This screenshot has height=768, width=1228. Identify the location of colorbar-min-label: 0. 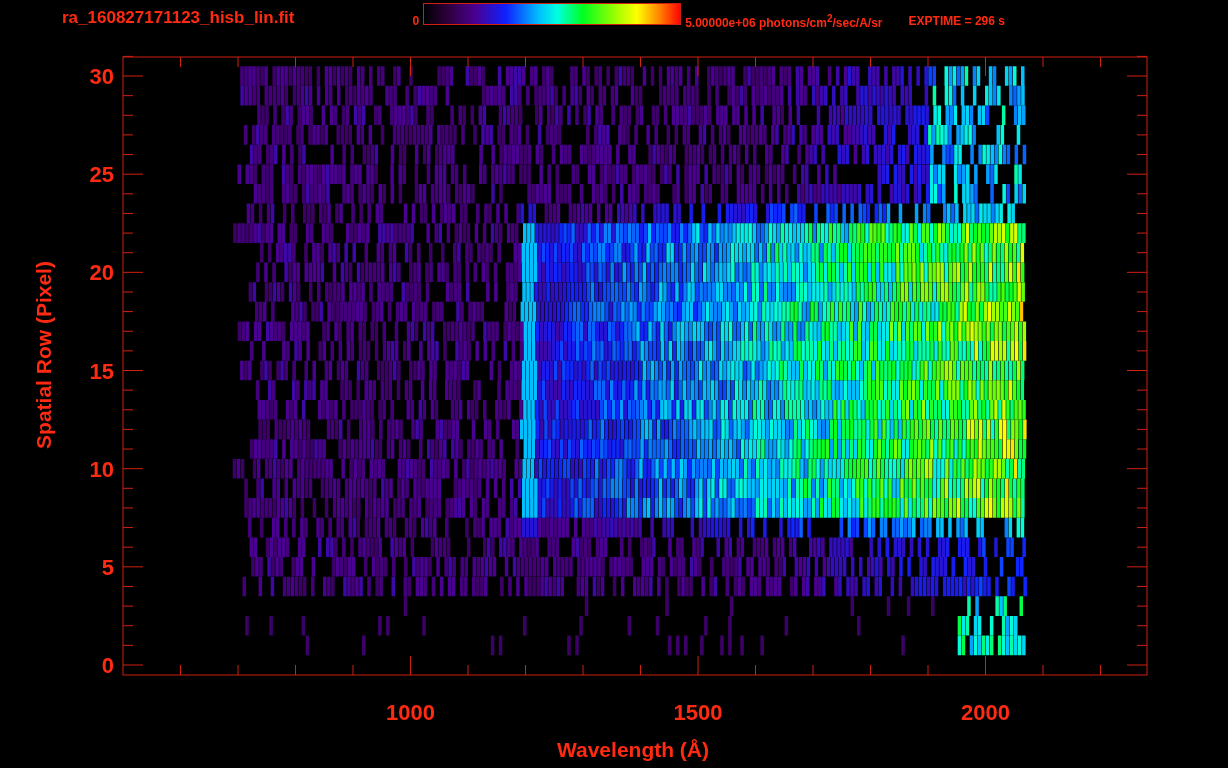
(416, 21).